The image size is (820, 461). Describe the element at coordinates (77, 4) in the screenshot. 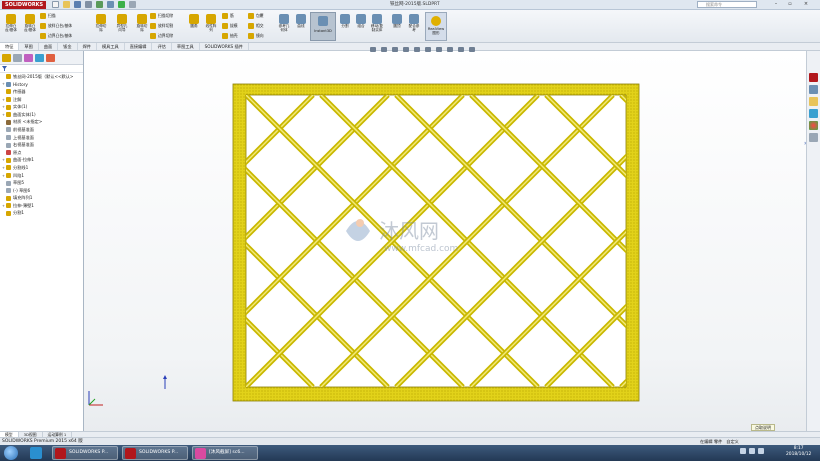

I see `save-icon` at that location.